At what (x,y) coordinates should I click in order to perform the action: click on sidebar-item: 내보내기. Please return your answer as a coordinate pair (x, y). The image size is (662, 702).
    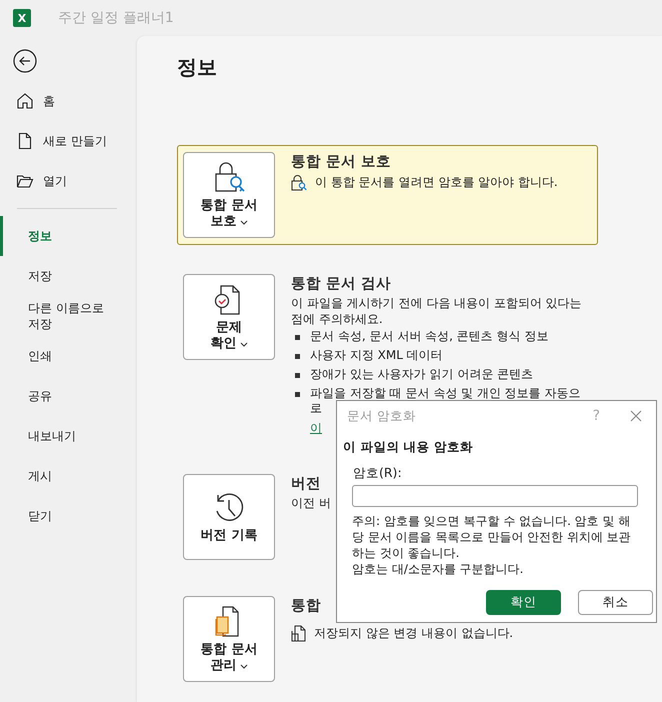
    Looking at the image, I should click on (68, 436).